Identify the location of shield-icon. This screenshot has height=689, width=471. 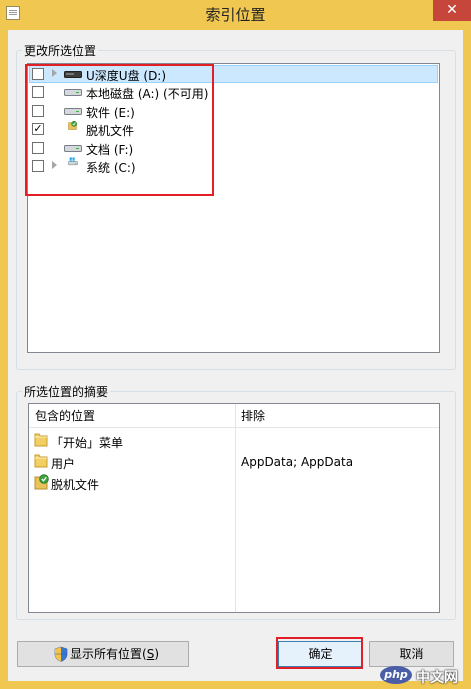
(61, 654).